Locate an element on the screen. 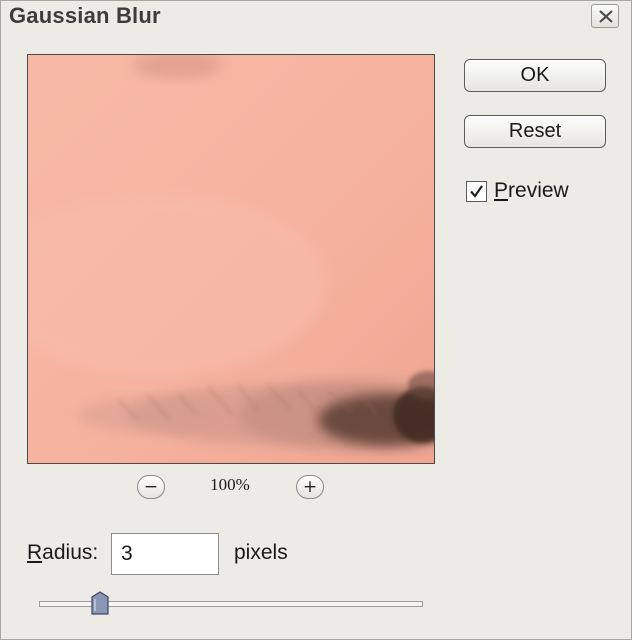  dialog-title: Gaussian Blur is located at coordinates (85, 15).